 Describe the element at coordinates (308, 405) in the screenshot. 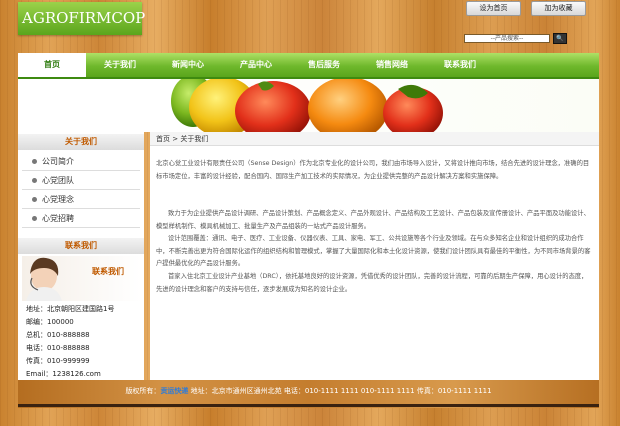

I see `footer-divider` at that location.